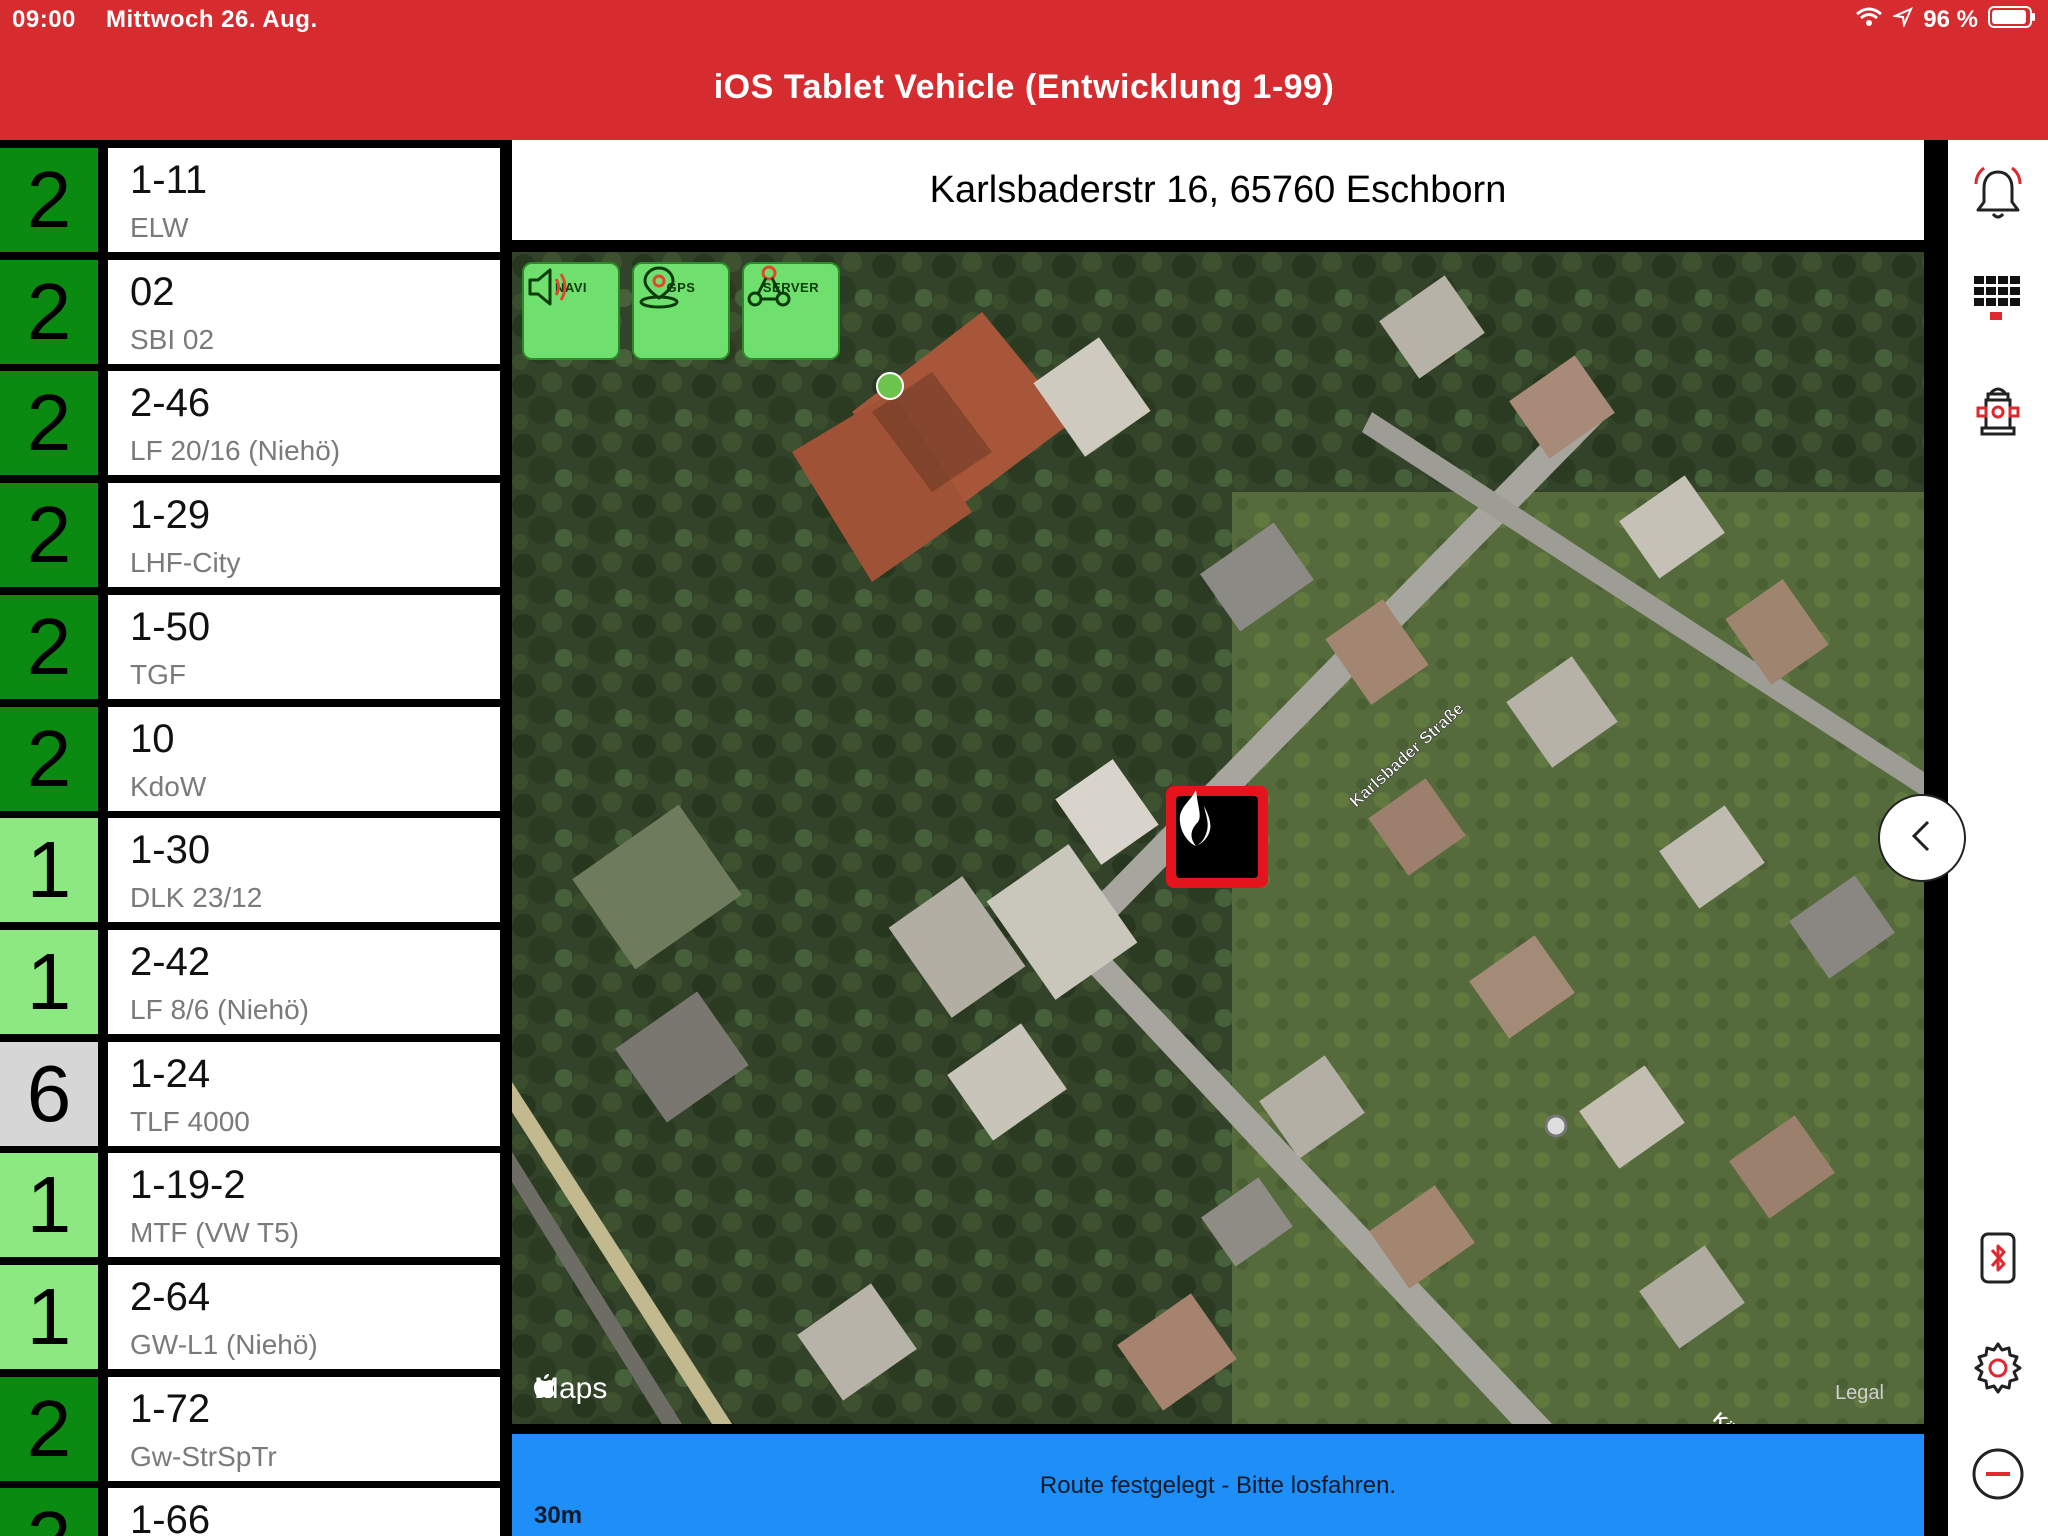  What do you see at coordinates (681, 311) in the screenshot?
I see `gps-button: GPS` at bounding box center [681, 311].